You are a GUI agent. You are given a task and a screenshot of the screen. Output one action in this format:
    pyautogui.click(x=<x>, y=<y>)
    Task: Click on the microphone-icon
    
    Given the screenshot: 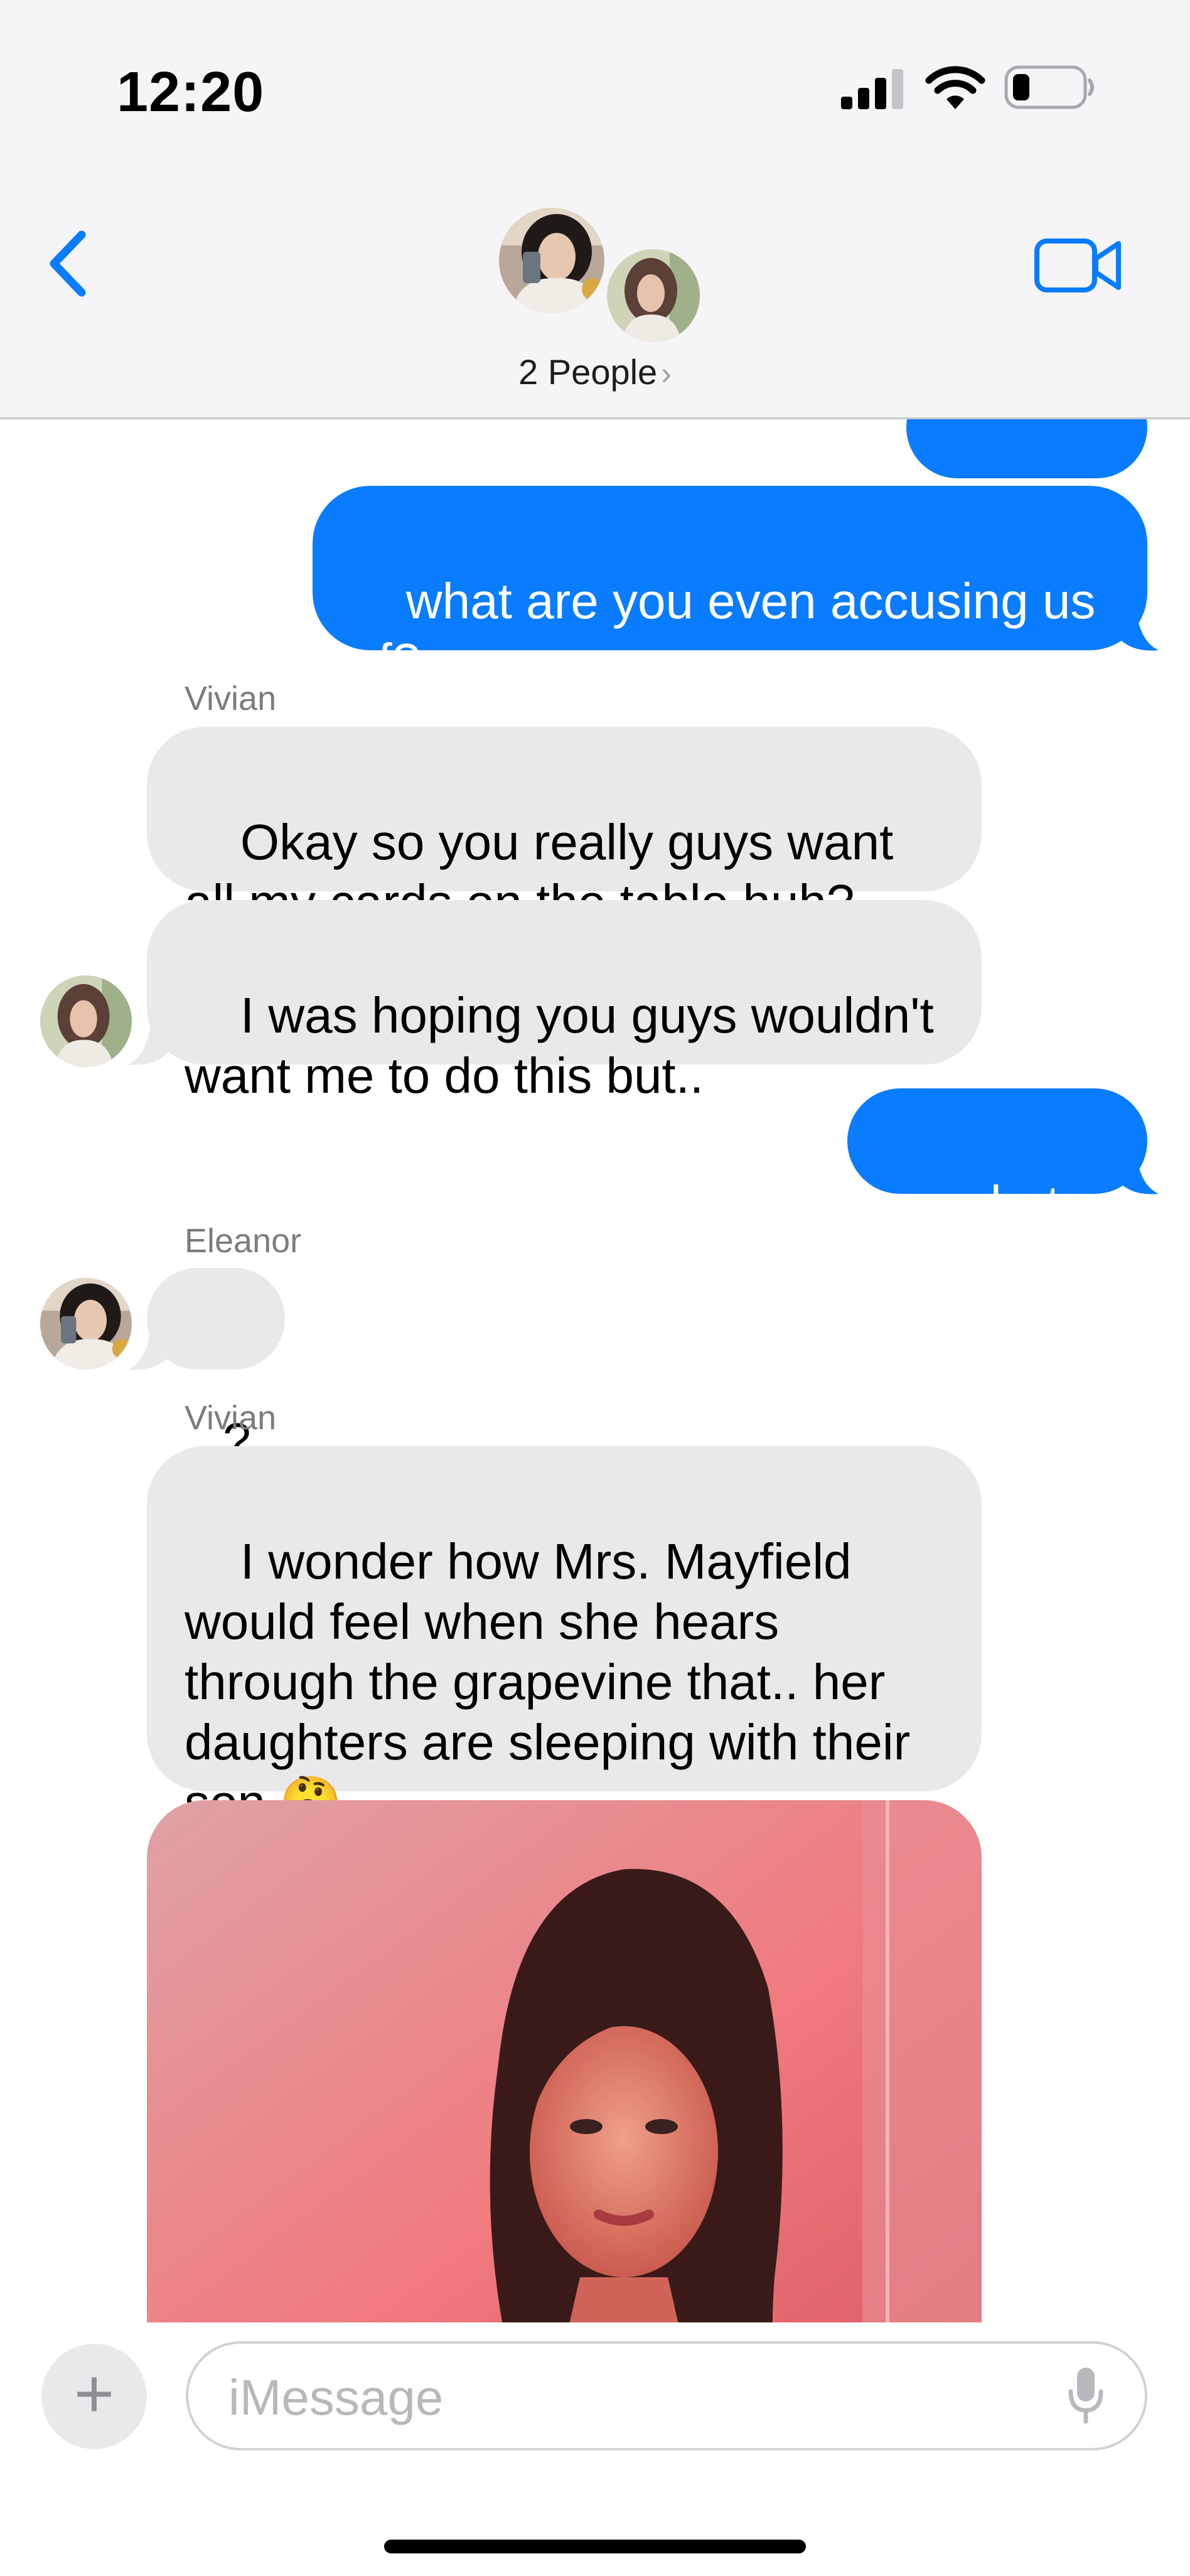 What is the action you would take?
    pyautogui.click(x=1086, y=2395)
    